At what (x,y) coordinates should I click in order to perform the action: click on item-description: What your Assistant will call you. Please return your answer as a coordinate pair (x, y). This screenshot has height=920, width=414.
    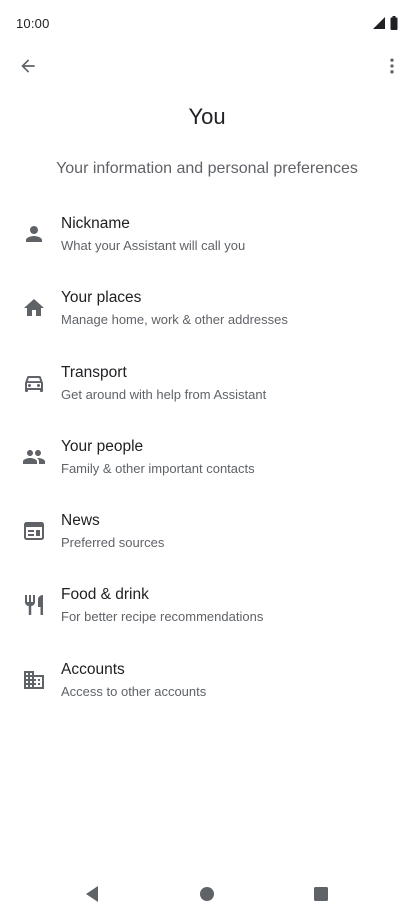
    Looking at the image, I should click on (153, 245).